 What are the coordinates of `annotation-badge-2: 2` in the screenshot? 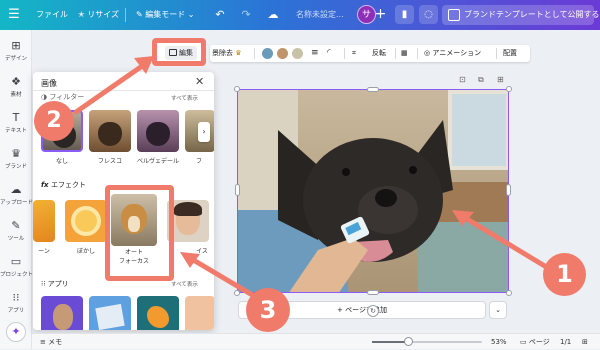 It's located at (54, 121).